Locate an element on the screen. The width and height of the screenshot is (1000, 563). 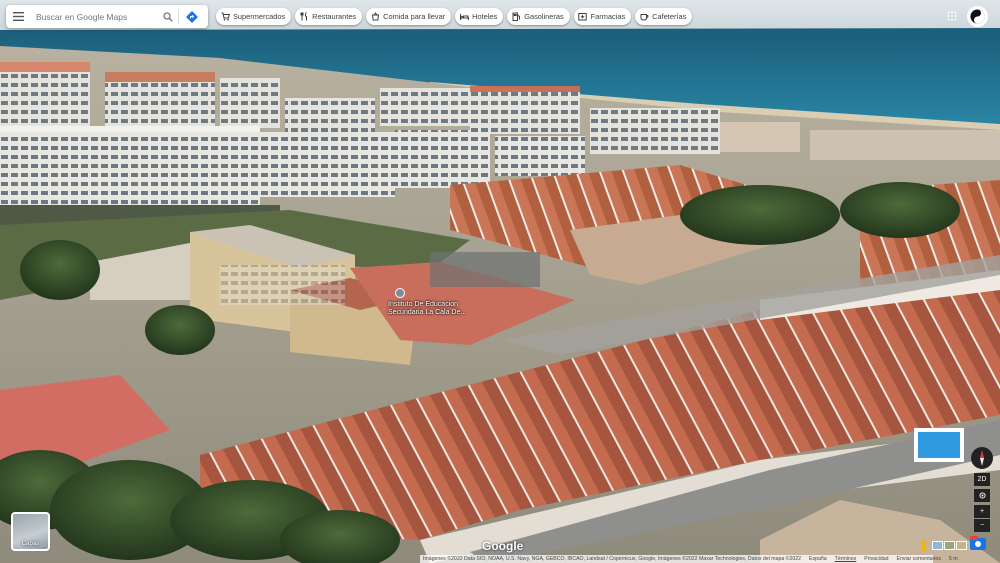
menu-icon is located at coordinates (18, 16).